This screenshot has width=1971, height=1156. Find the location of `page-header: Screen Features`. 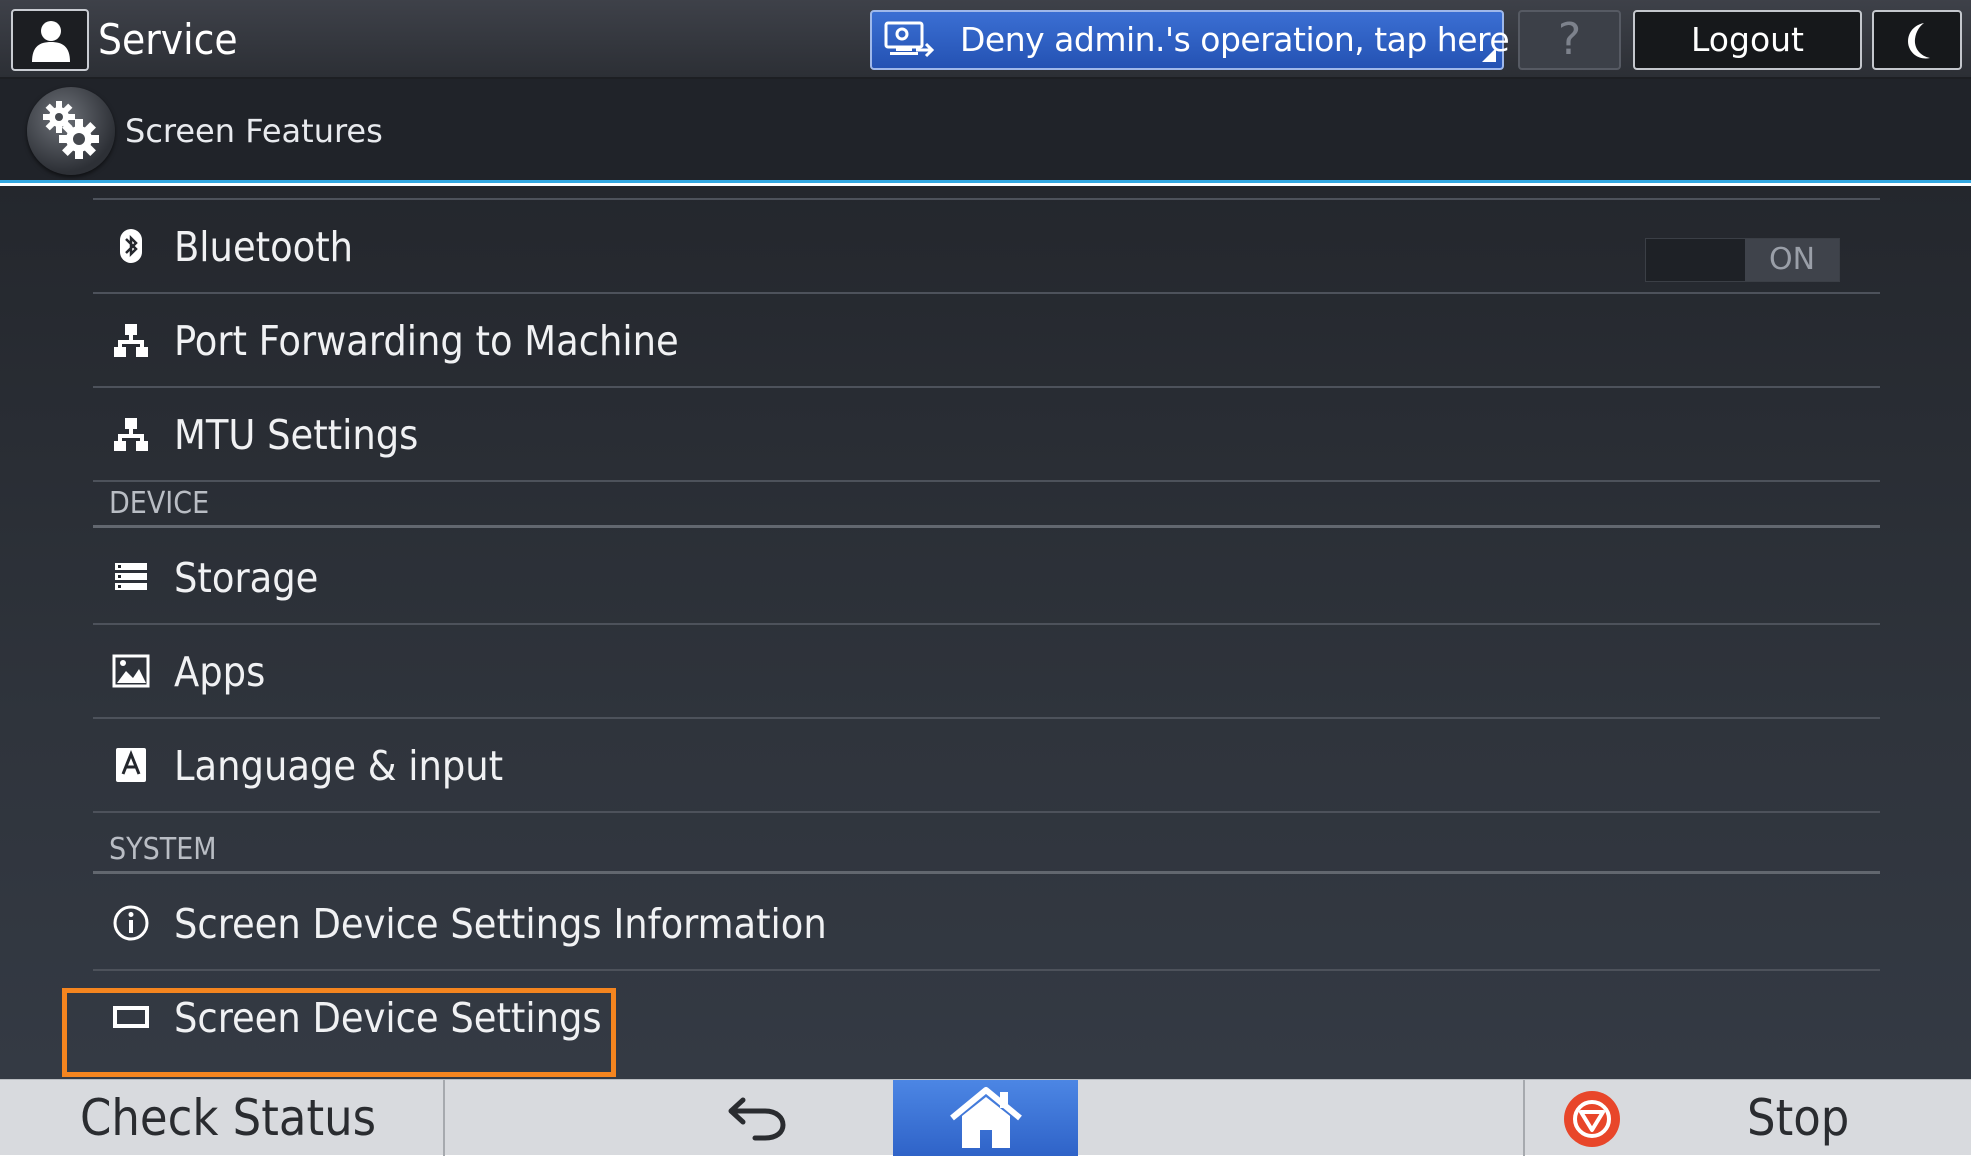

page-header: Screen Features is located at coordinates (985, 131).